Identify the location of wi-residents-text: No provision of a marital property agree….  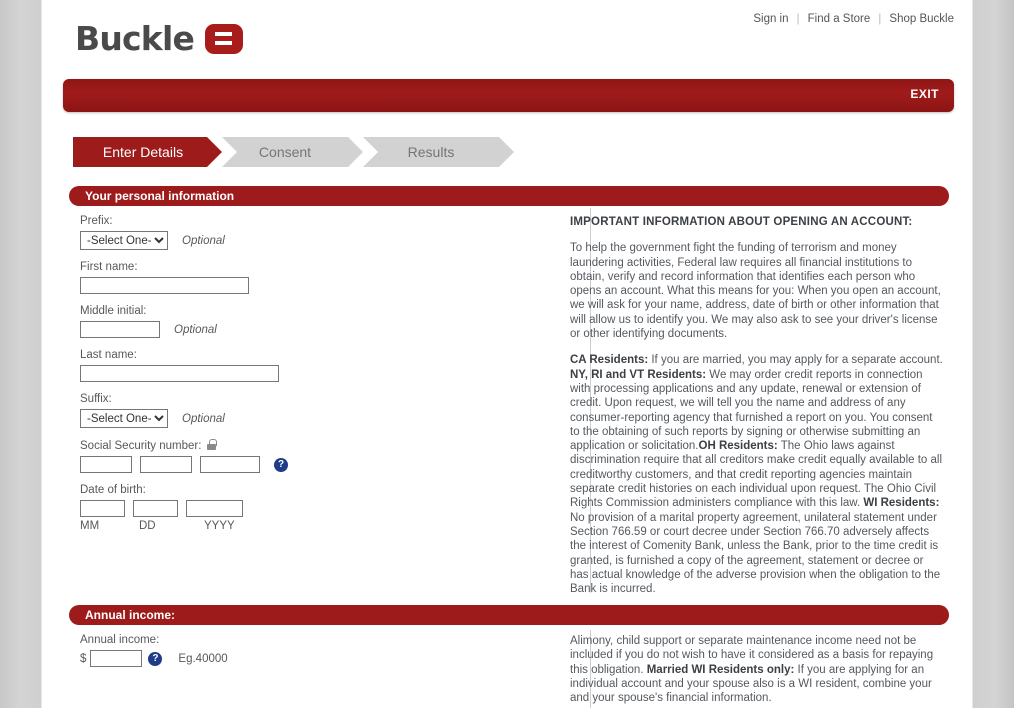
(755, 553).